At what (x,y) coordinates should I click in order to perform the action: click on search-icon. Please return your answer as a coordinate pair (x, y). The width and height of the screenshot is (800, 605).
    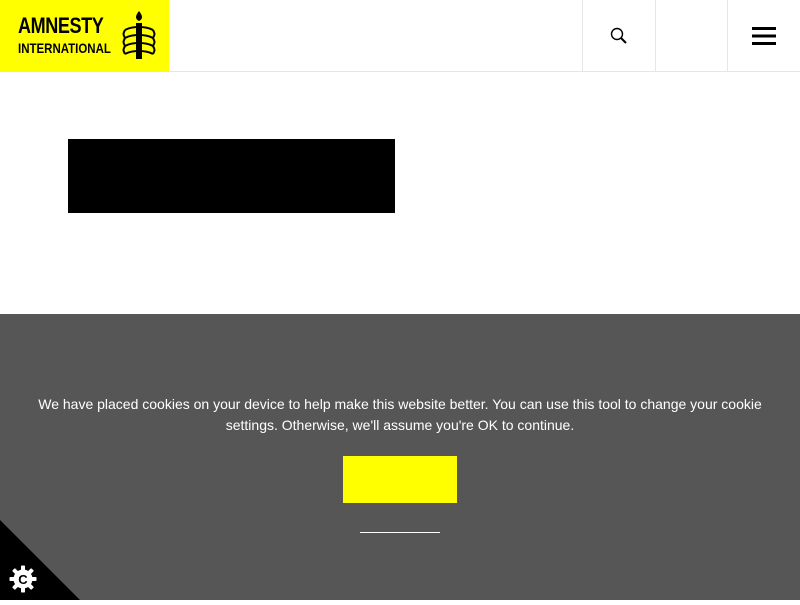
    Looking at the image, I should click on (618, 35).